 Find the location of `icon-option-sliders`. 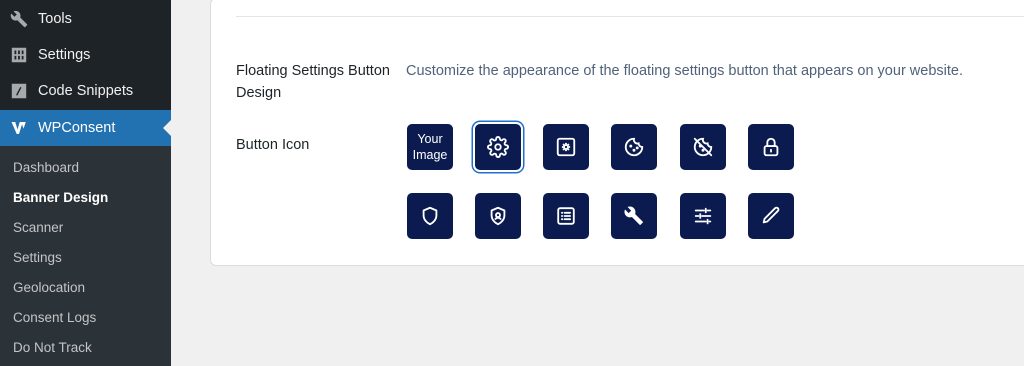

icon-option-sliders is located at coordinates (703, 216).